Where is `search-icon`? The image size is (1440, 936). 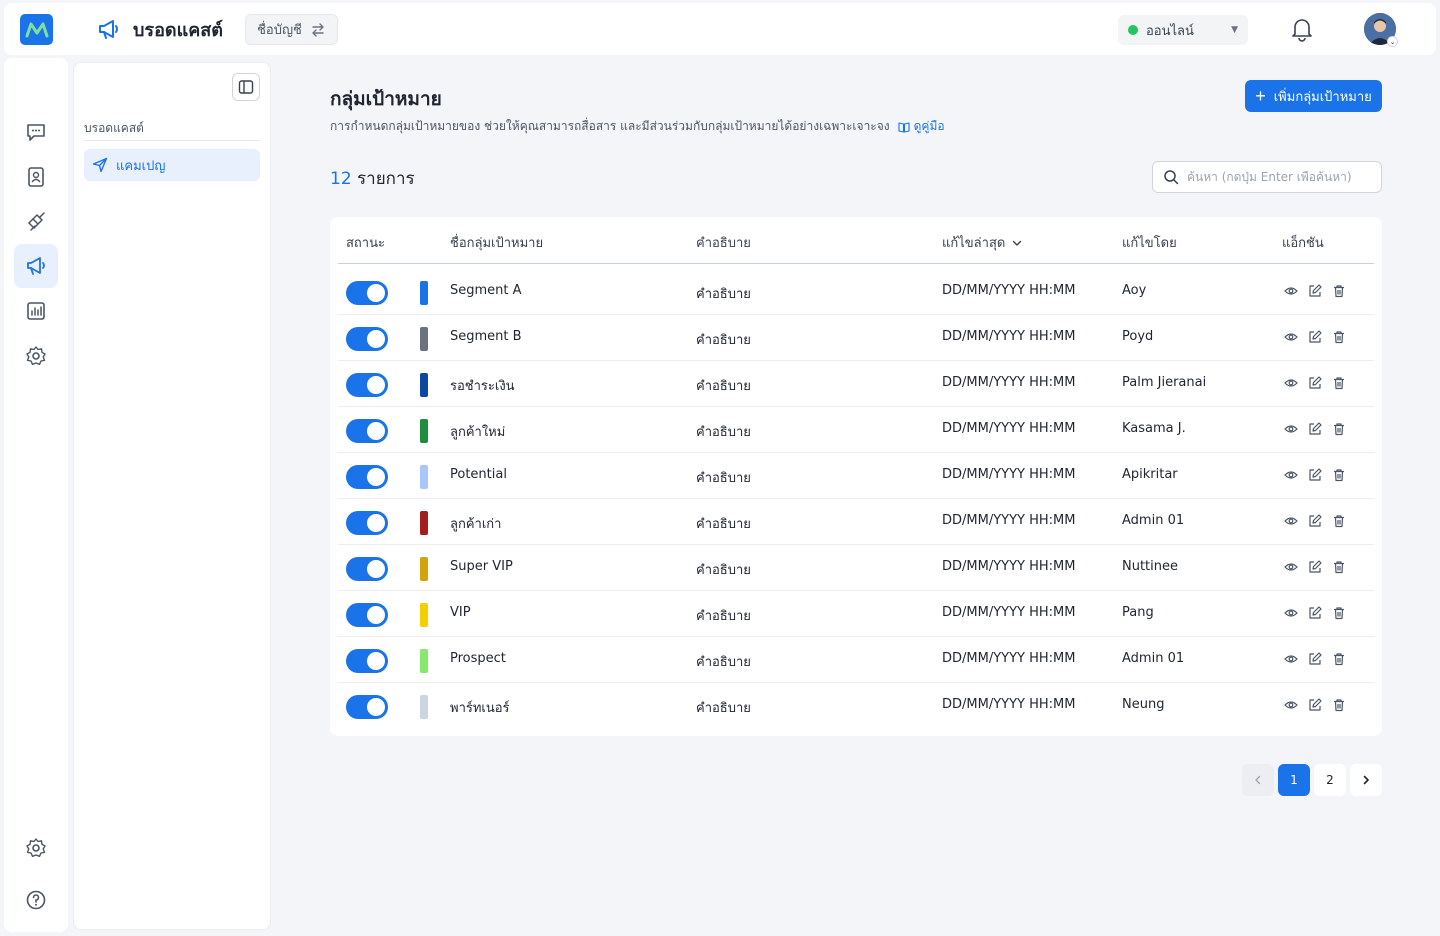 search-icon is located at coordinates (1171, 177).